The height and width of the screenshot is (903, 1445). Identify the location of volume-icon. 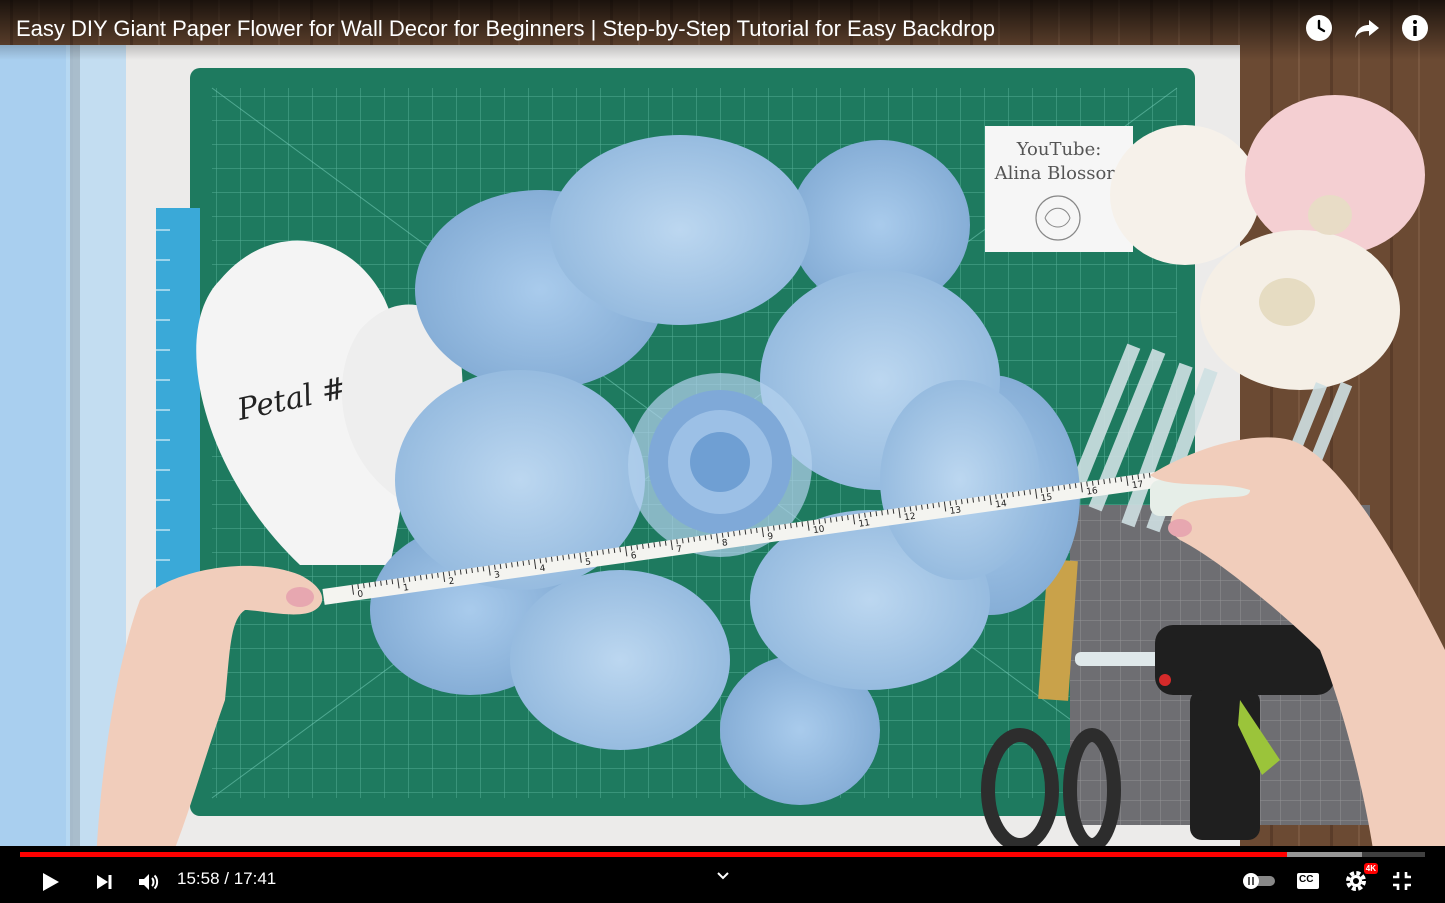
(149, 882).